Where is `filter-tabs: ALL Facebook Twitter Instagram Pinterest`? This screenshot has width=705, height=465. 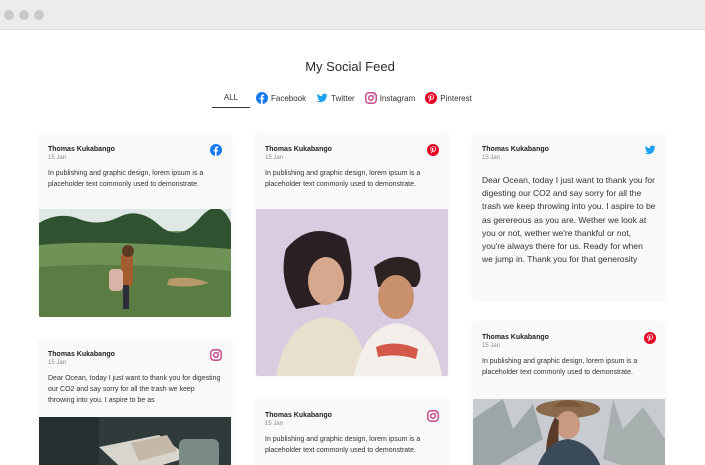 filter-tabs: ALL Facebook Twitter Instagram Pinterest is located at coordinates (347, 98).